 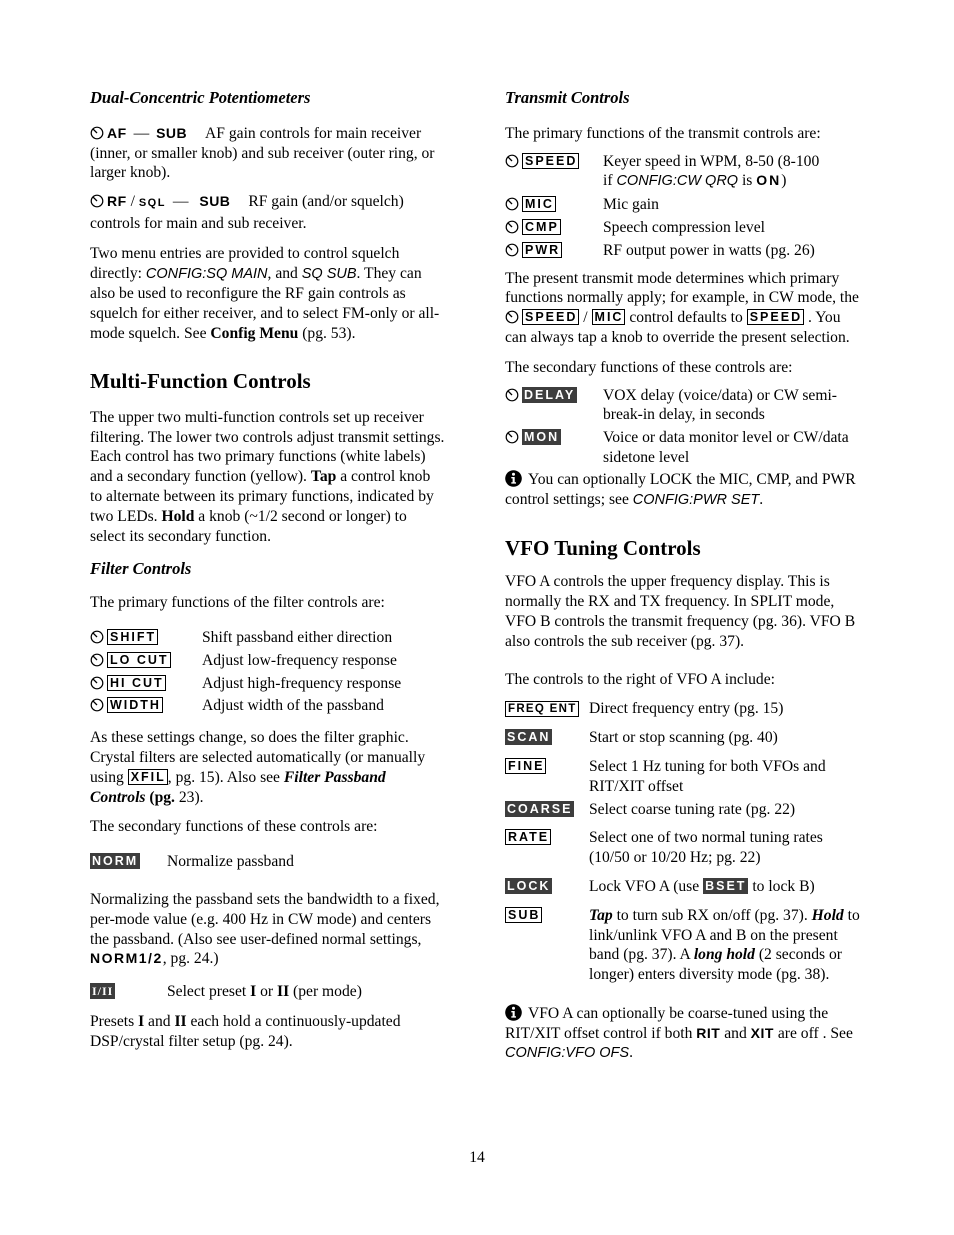 I want to click on hi-cut-key: HI CUT, so click(x=136, y=682).